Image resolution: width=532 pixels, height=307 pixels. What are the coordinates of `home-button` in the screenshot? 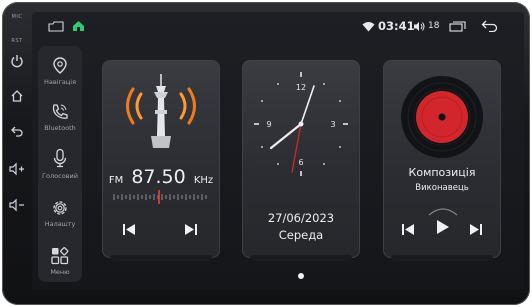 It's located at (17, 97).